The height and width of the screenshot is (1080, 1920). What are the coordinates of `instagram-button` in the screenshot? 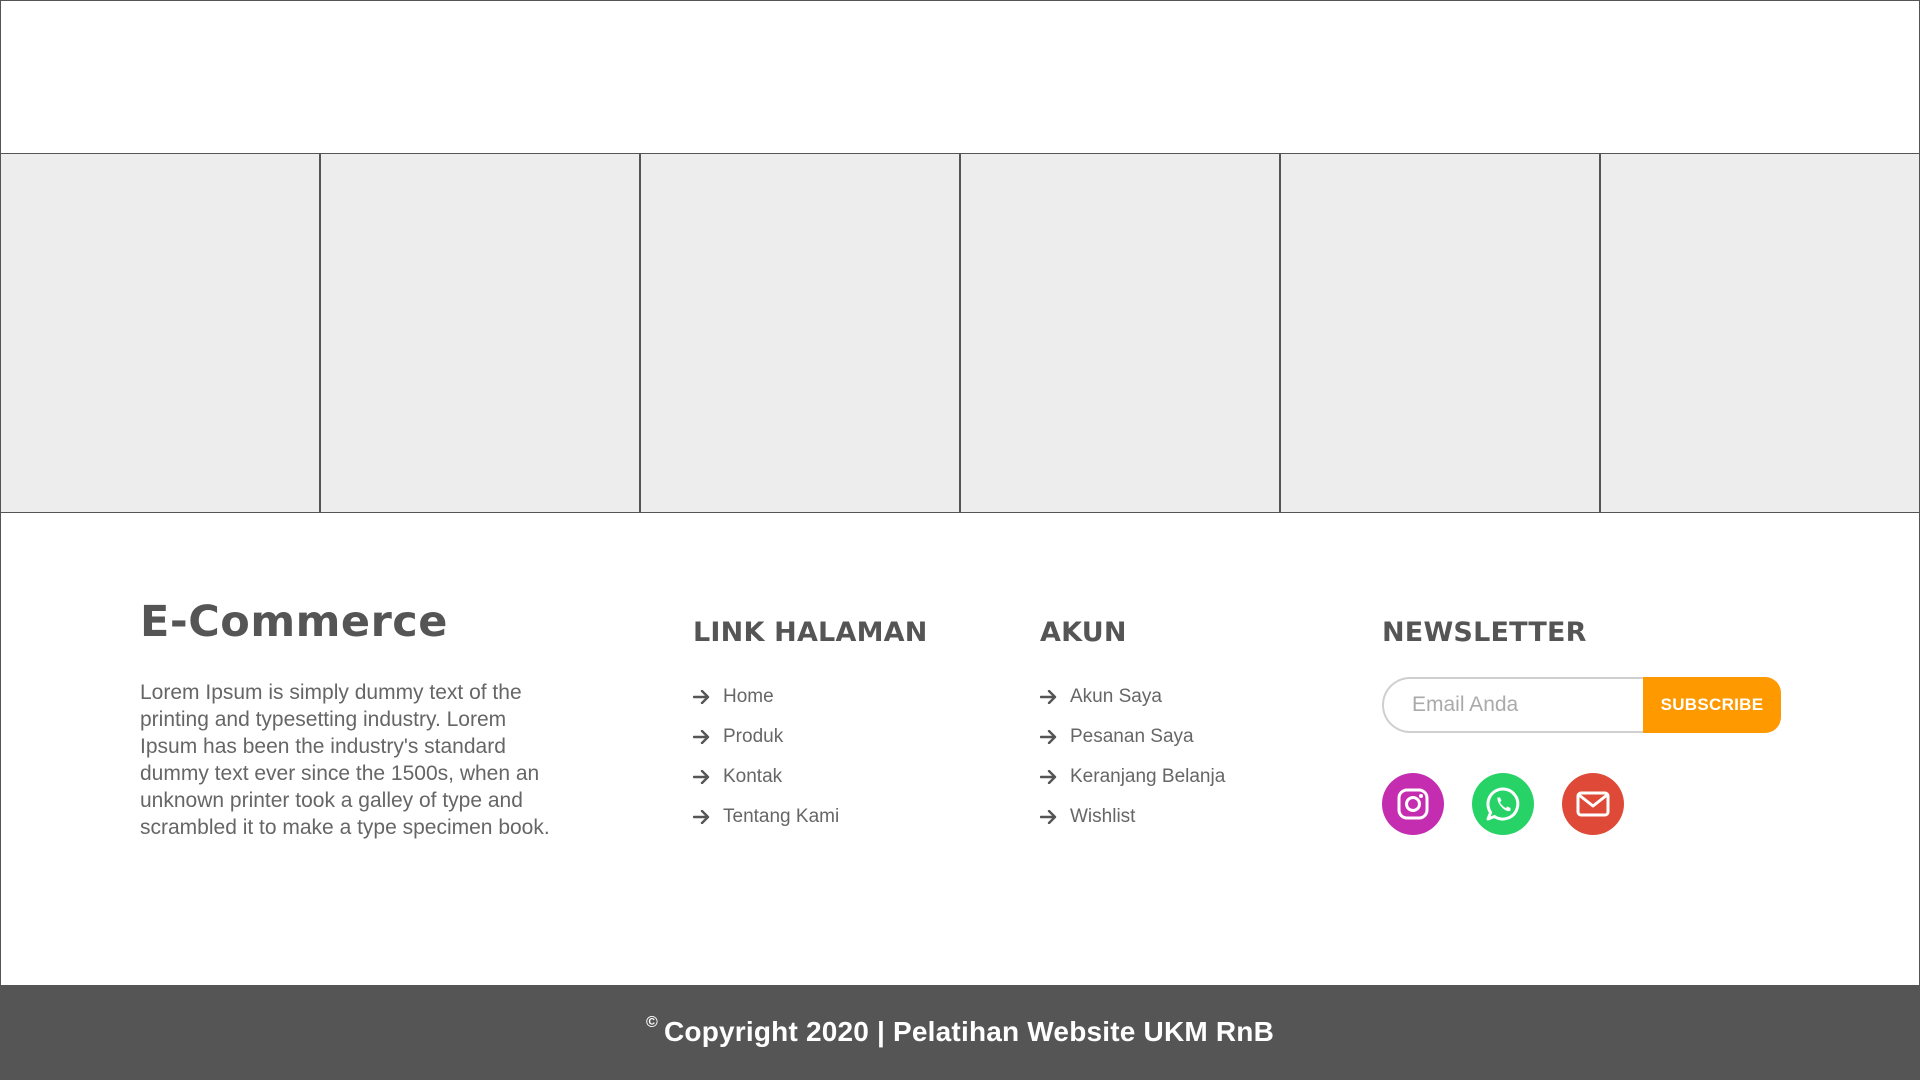 It's located at (1413, 804).